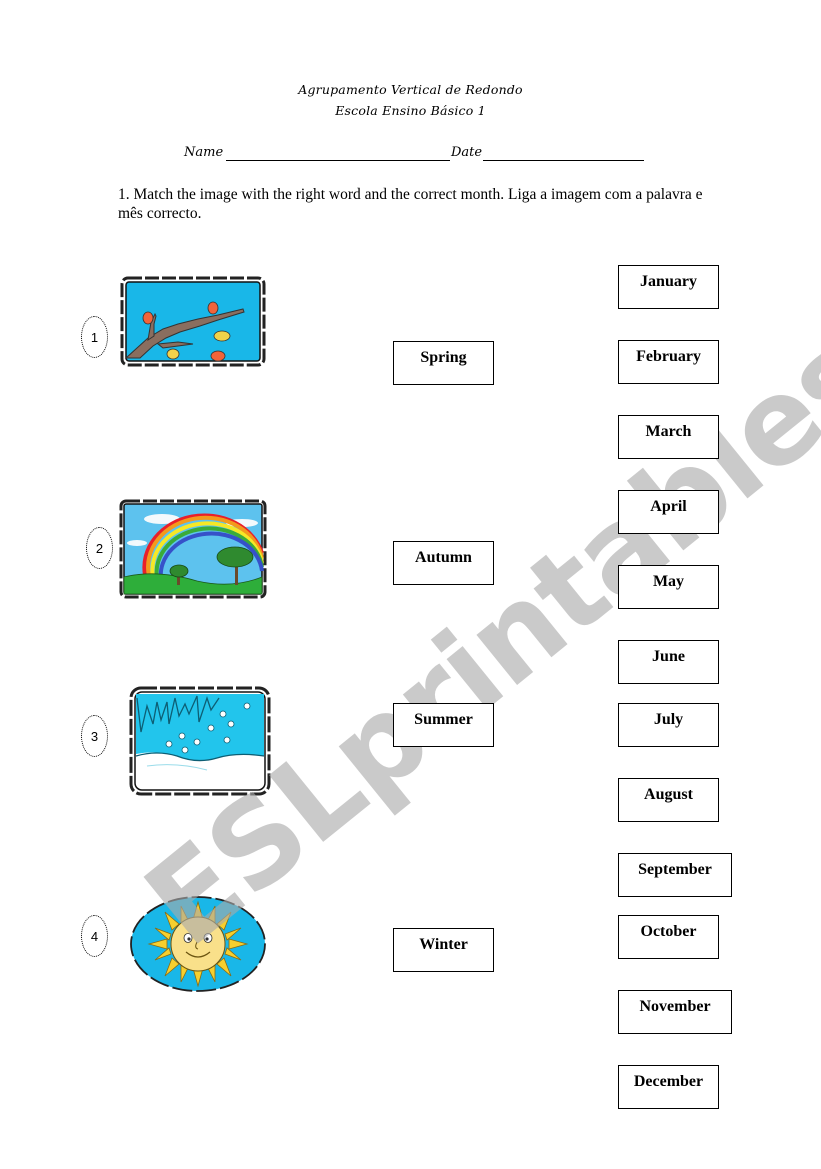 The width and height of the screenshot is (821, 1169). What do you see at coordinates (668, 937) in the screenshot?
I see `month-box-october: October` at bounding box center [668, 937].